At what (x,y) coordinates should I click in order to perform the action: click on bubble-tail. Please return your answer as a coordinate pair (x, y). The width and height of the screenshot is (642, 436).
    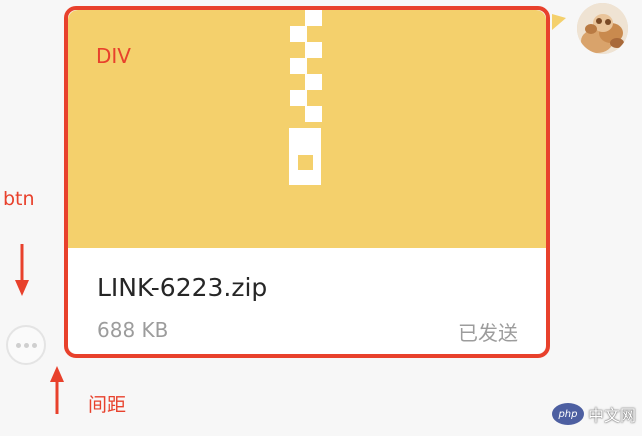
    Looking at the image, I should click on (559, 22).